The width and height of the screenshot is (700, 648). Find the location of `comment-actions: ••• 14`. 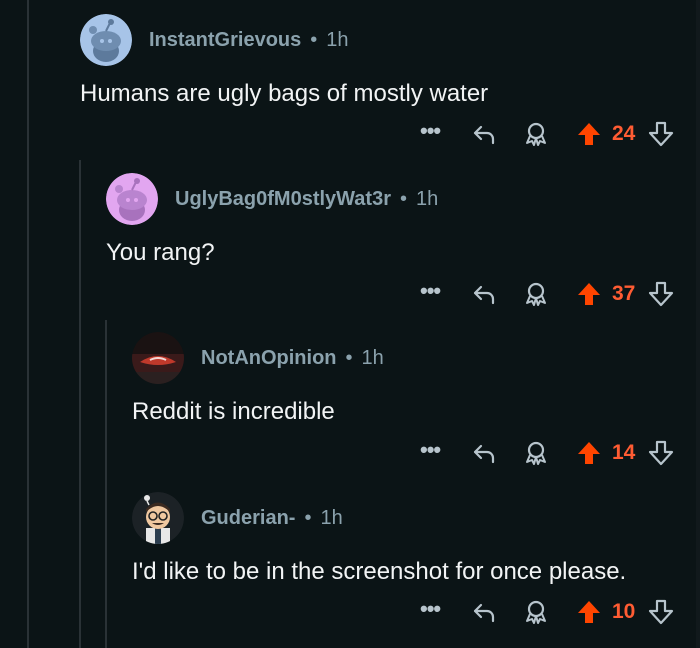

comment-actions: ••• 14 is located at coordinates (350, 453).